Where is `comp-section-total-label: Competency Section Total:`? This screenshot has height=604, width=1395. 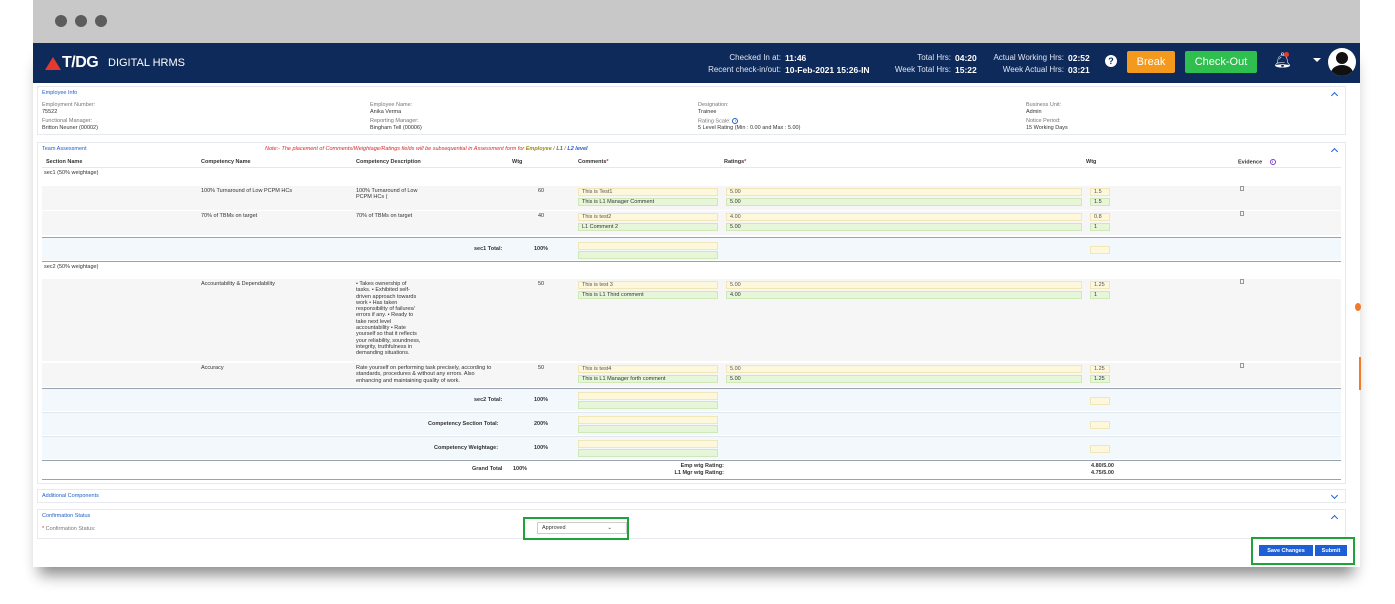
comp-section-total-label: Competency Section Total: is located at coordinates (463, 424).